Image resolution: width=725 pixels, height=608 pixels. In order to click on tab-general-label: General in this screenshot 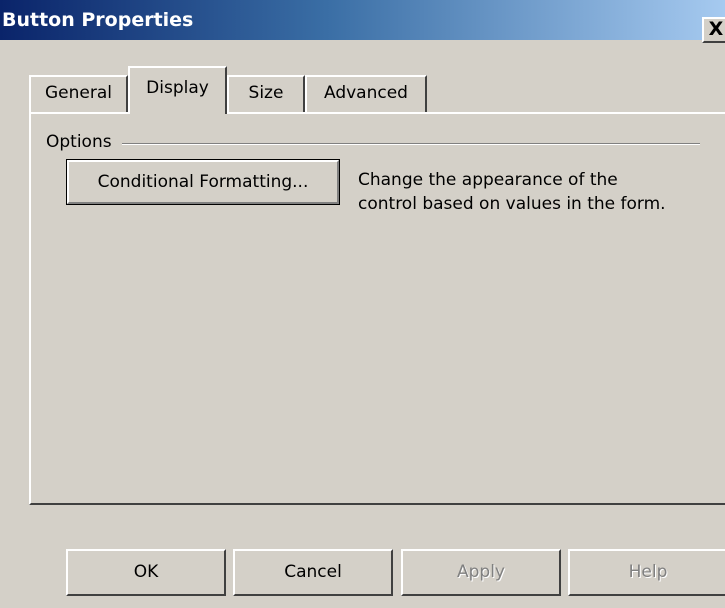, I will do `click(78, 93)`.